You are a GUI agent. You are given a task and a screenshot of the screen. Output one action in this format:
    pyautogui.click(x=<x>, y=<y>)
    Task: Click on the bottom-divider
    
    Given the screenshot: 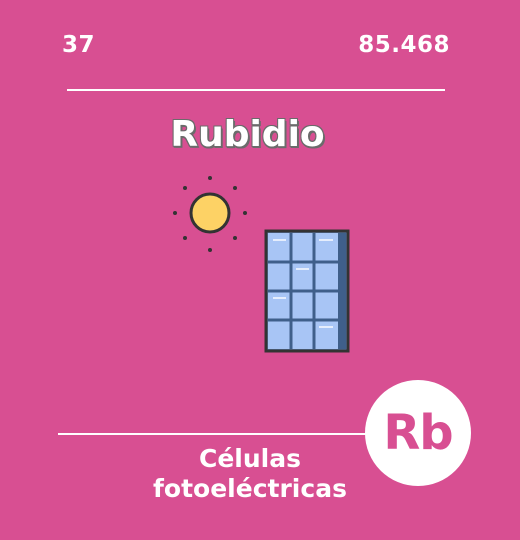 What is the action you would take?
    pyautogui.click(x=218, y=434)
    